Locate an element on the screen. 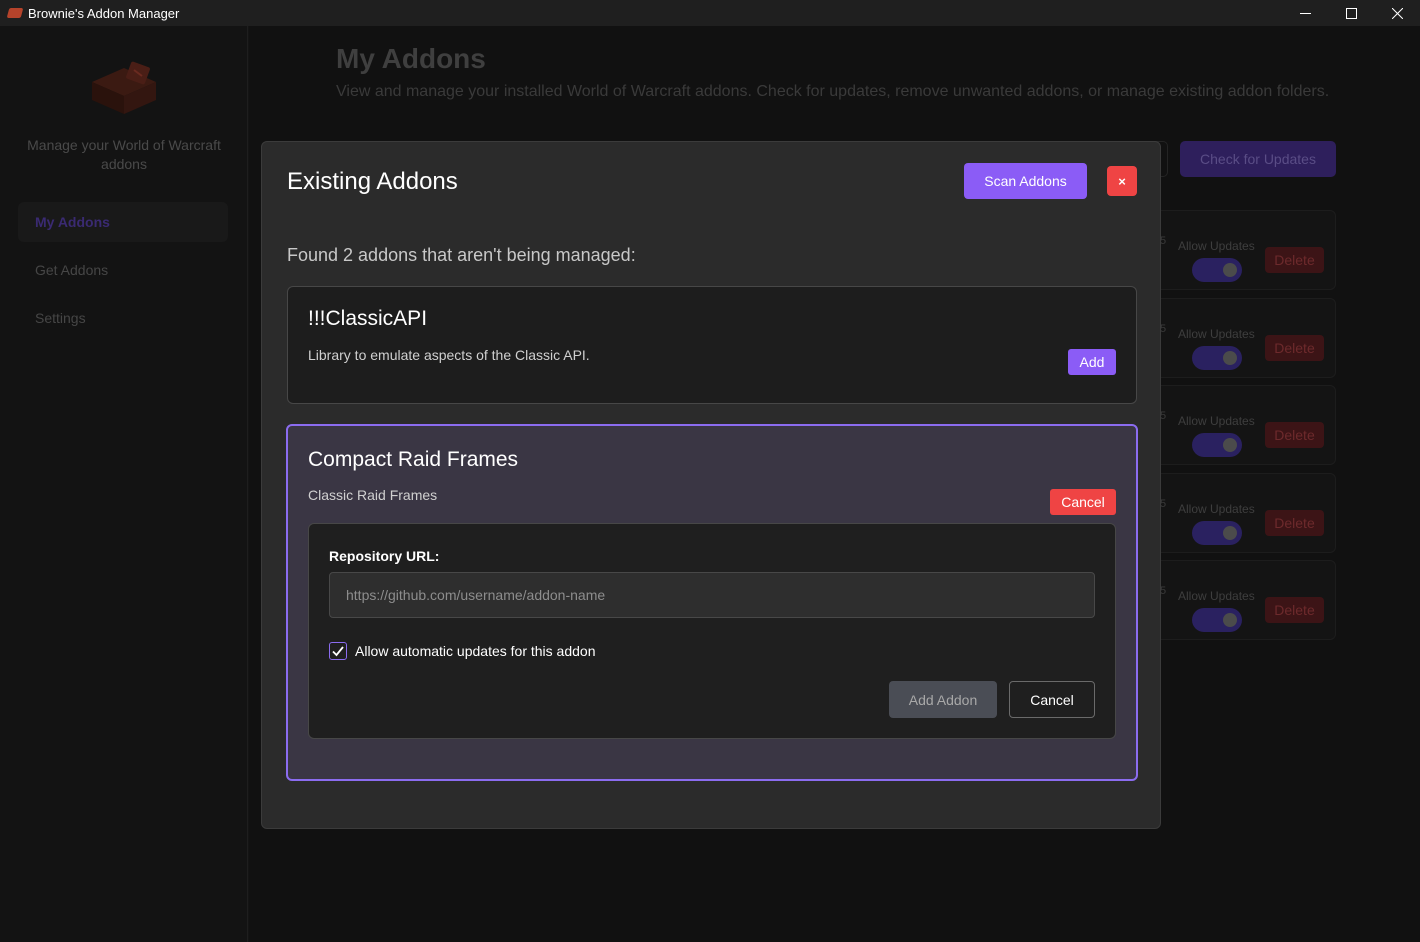  close-icon is located at coordinates (1397, 13).